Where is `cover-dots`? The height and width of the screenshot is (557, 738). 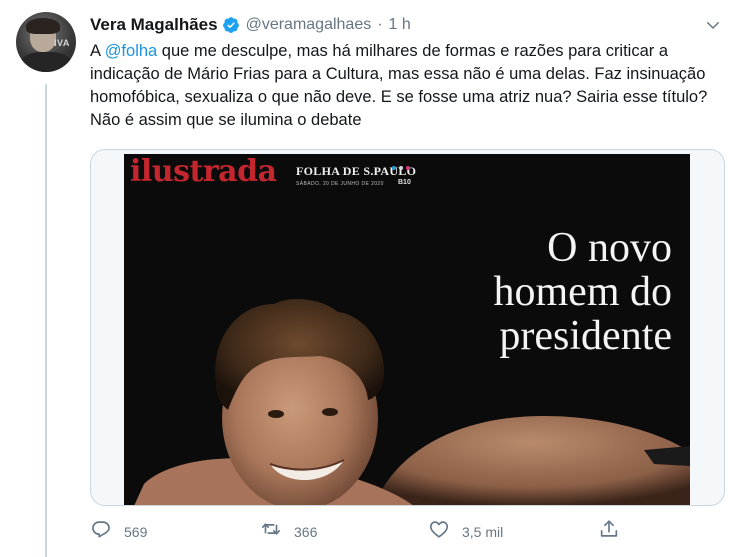 cover-dots is located at coordinates (401, 168).